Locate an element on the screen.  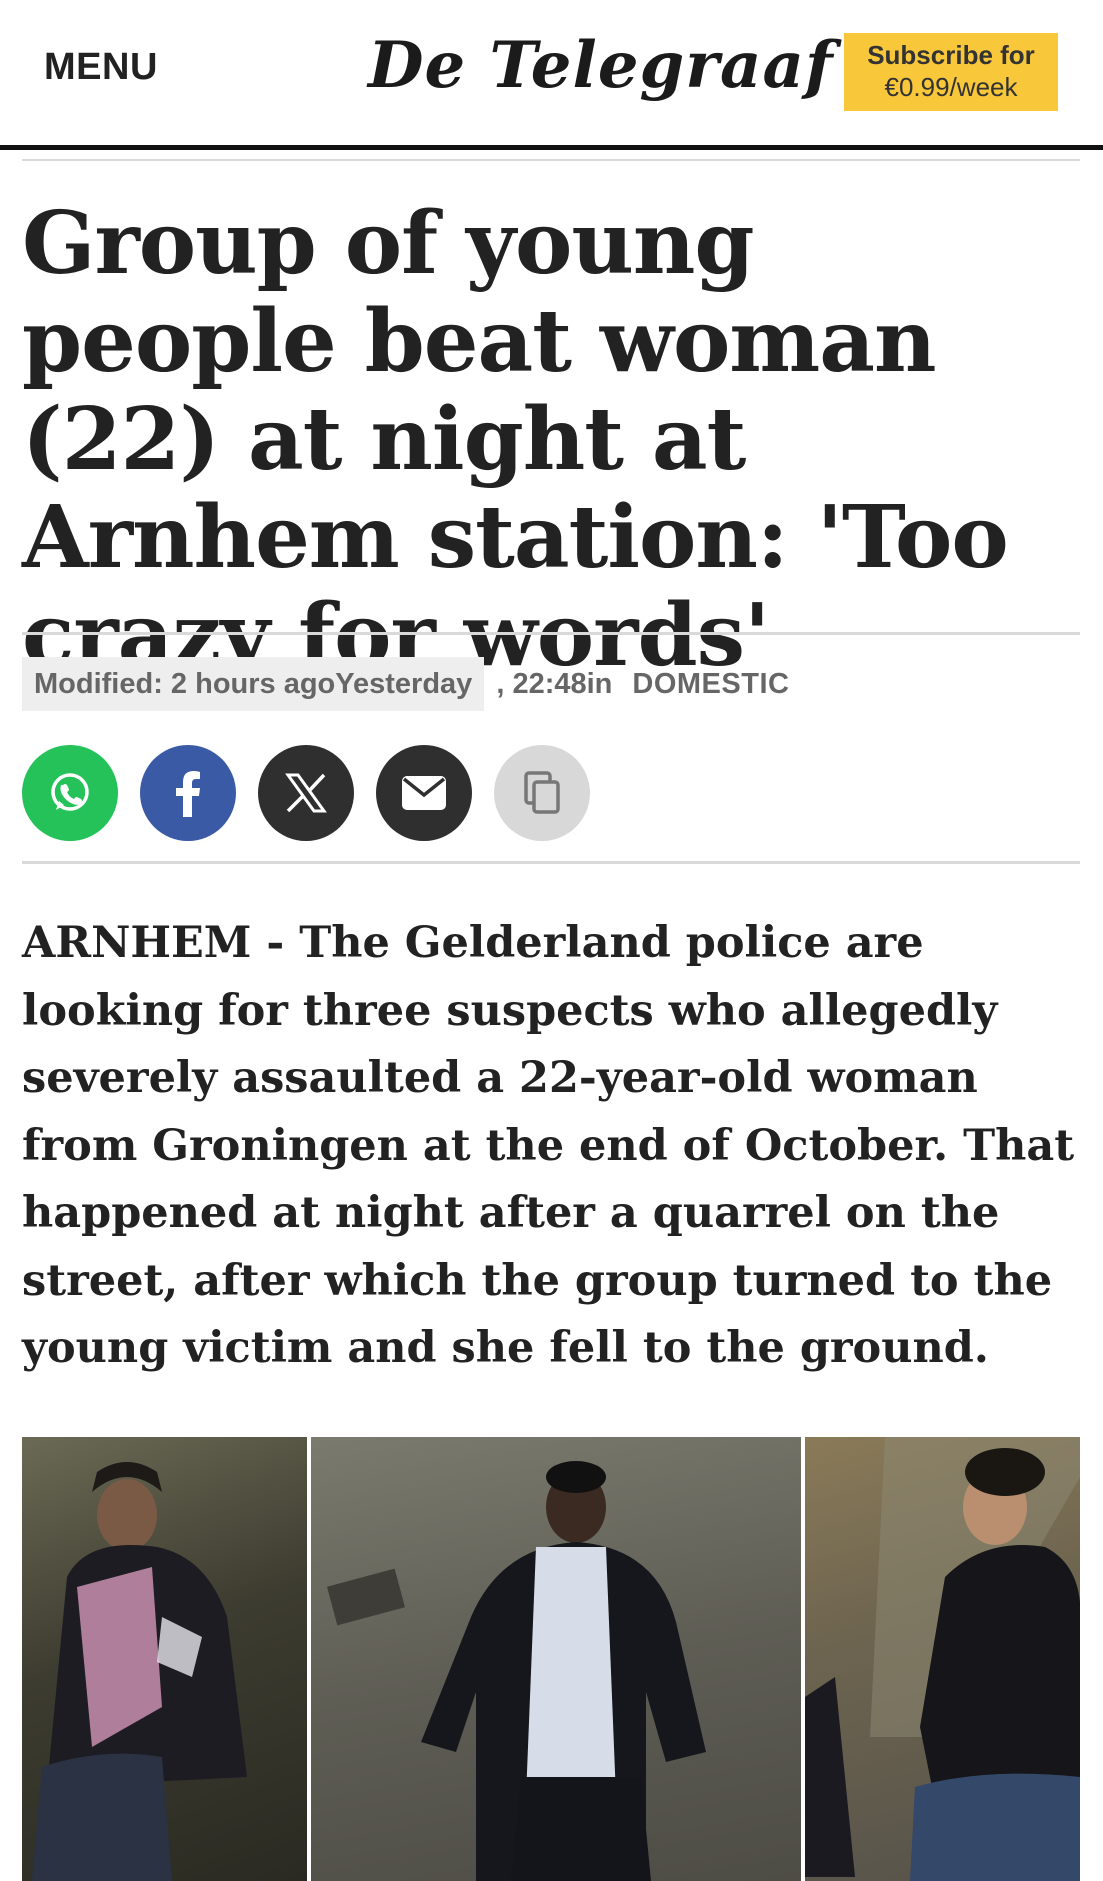
whatsapp-icon is located at coordinates (70, 792).